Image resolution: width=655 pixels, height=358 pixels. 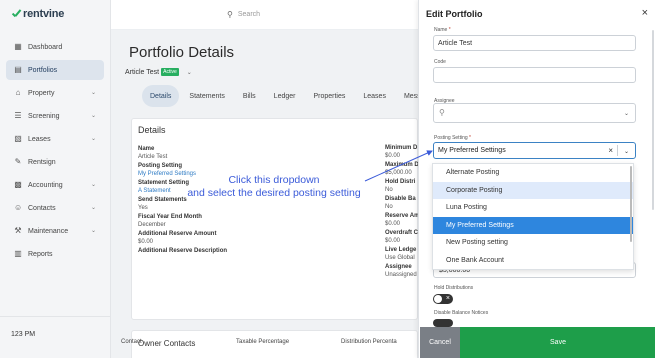 What do you see at coordinates (170, 72) in the screenshot?
I see `status-badge: Active` at bounding box center [170, 72].